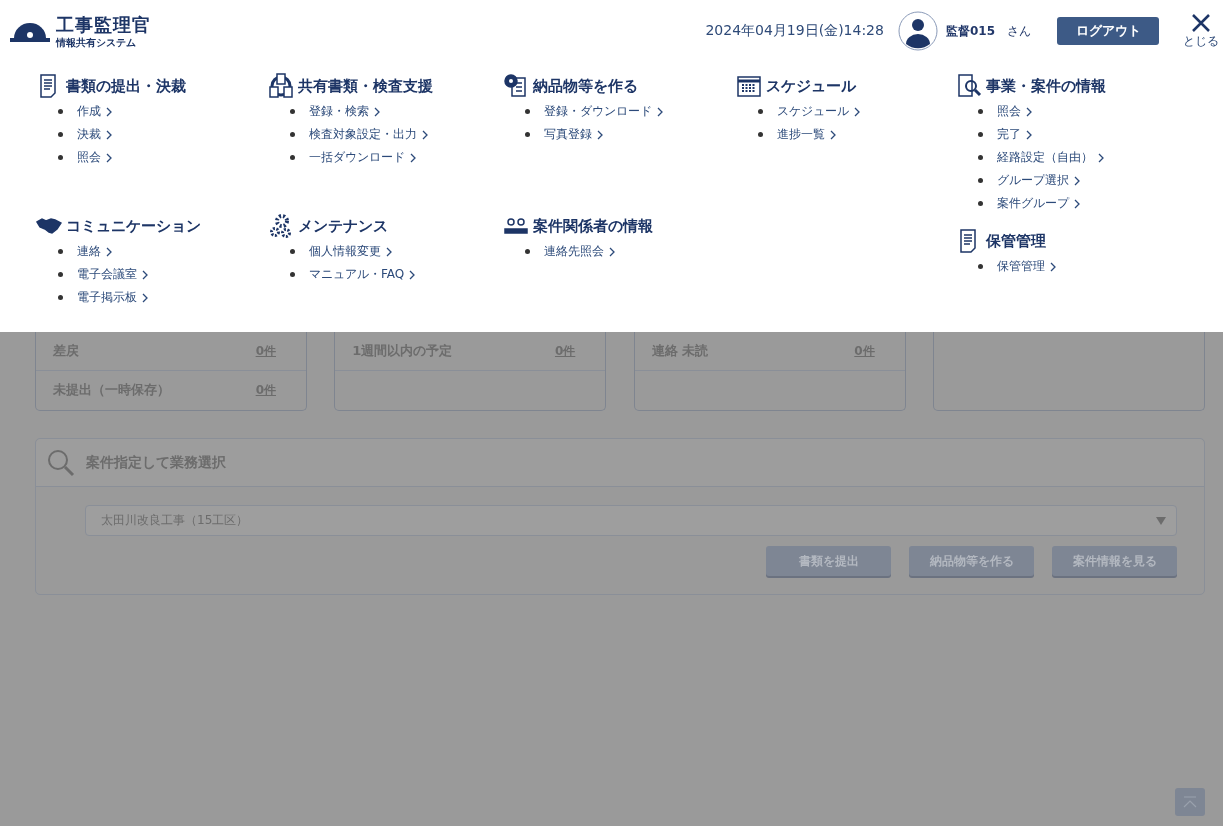  I want to click on menu-link: 一括ダウンロード, so click(396, 157).